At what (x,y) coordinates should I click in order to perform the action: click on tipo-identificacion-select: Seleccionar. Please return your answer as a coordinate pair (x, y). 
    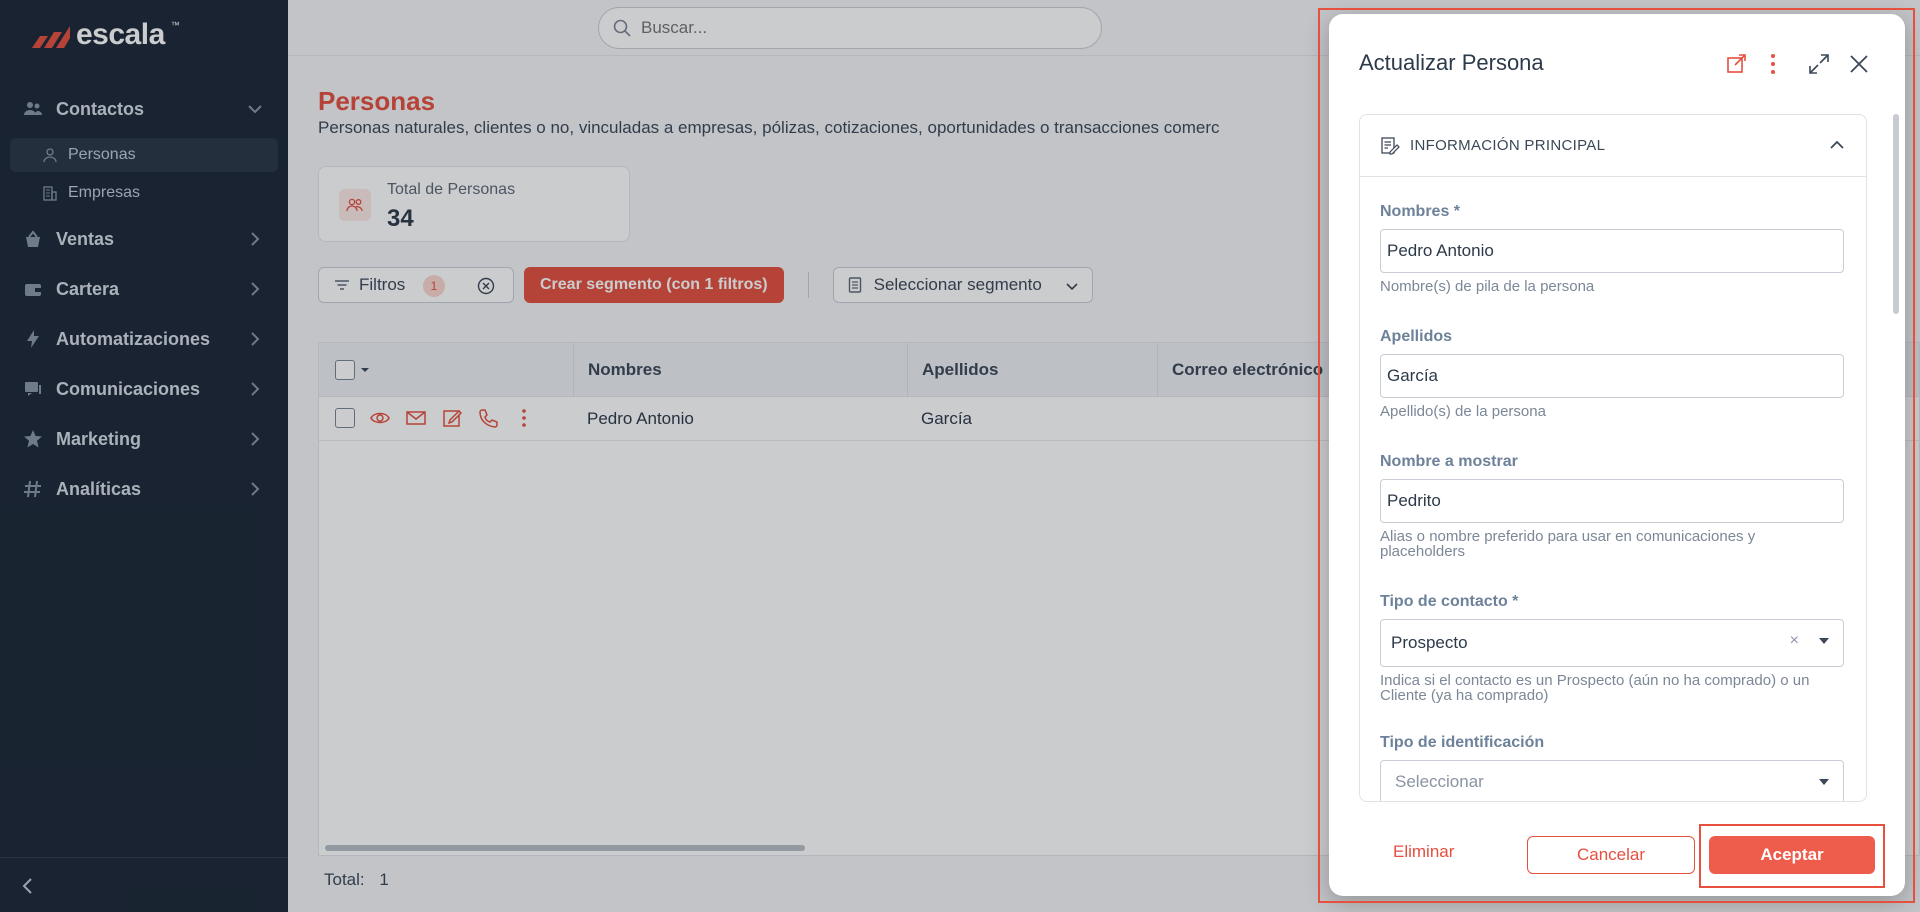
    Looking at the image, I should click on (1612, 780).